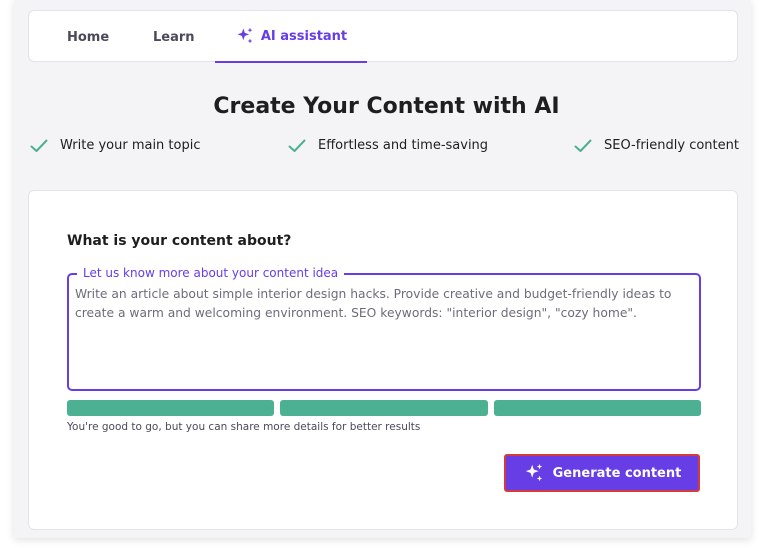 This screenshot has width=773, height=548. I want to click on feature-item: SEO-friendly content, so click(656, 145).